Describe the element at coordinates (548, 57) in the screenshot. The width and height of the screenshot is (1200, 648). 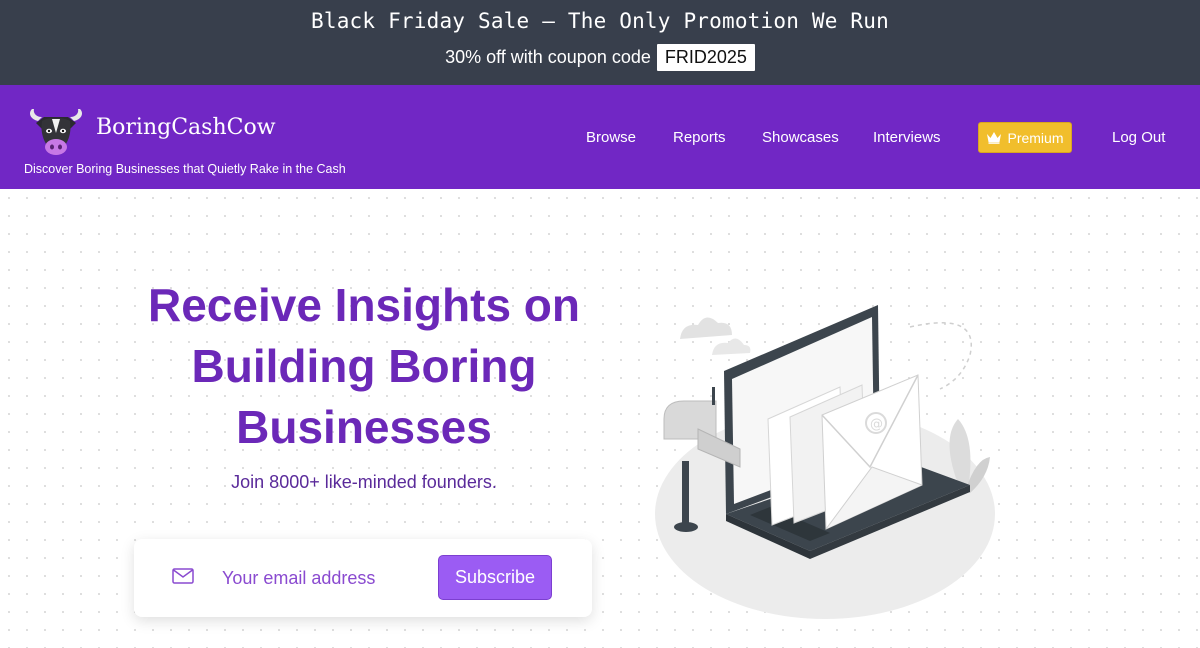
I see `promo-subtitle: 30% off with coupon code` at that location.